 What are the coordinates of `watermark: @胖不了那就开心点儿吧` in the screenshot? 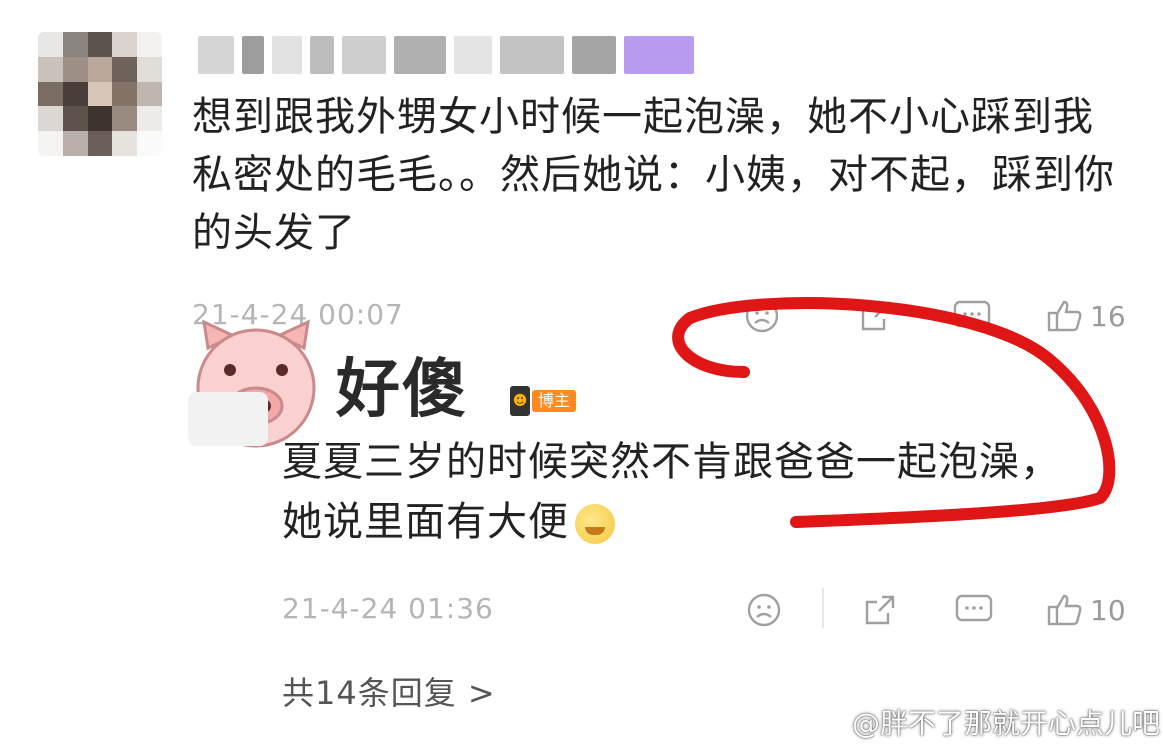 It's located at (986, 722).